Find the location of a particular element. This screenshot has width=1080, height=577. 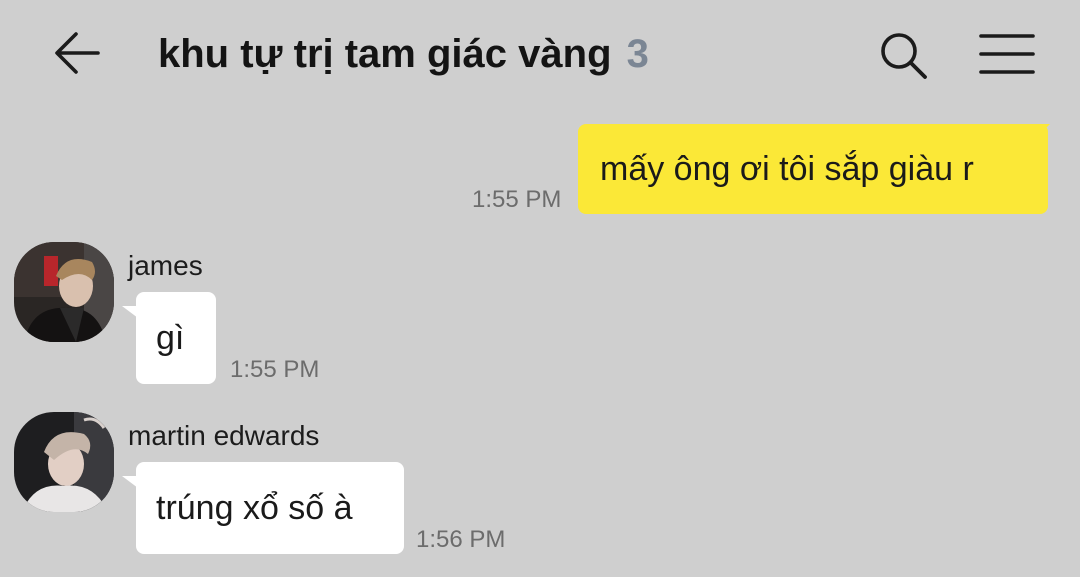

avatar-martin-edwards is located at coordinates (64, 462).